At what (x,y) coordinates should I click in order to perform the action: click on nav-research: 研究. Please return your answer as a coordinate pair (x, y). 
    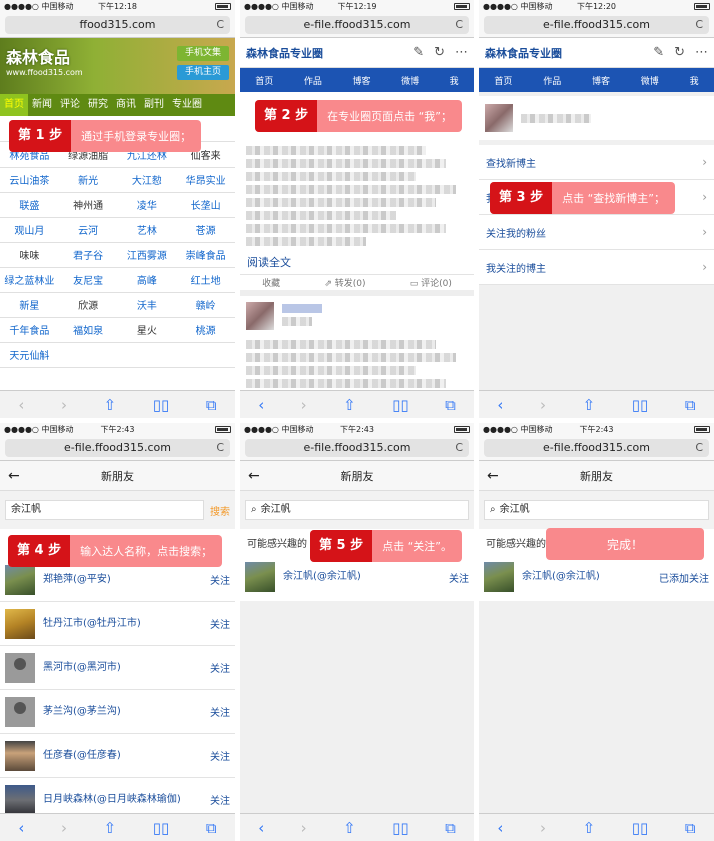
    Looking at the image, I should click on (98, 105).